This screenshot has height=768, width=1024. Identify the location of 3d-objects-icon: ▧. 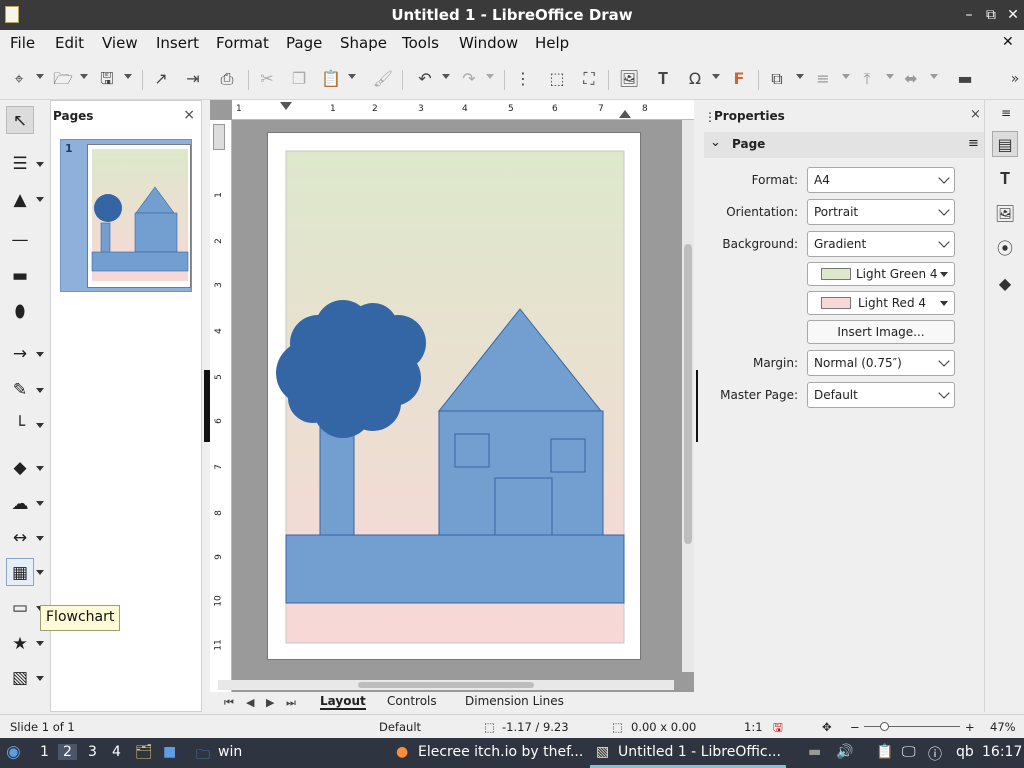
(20, 678).